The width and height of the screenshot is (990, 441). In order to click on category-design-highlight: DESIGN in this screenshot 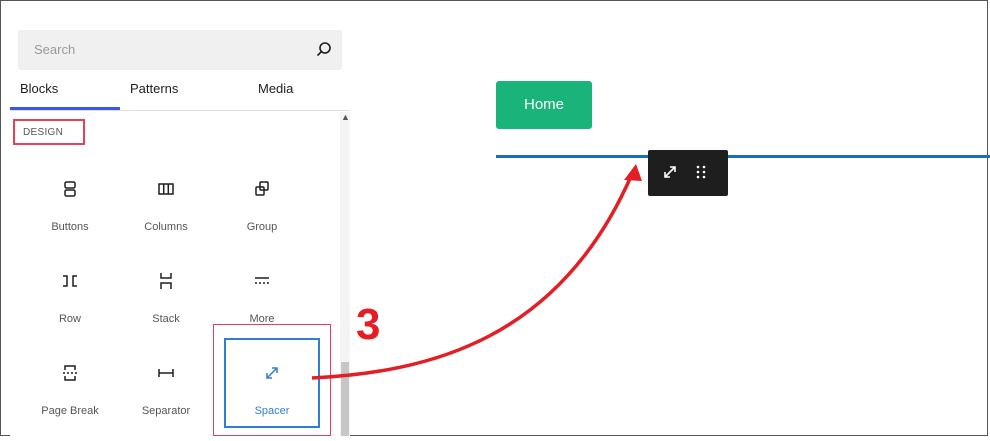, I will do `click(49, 132)`.